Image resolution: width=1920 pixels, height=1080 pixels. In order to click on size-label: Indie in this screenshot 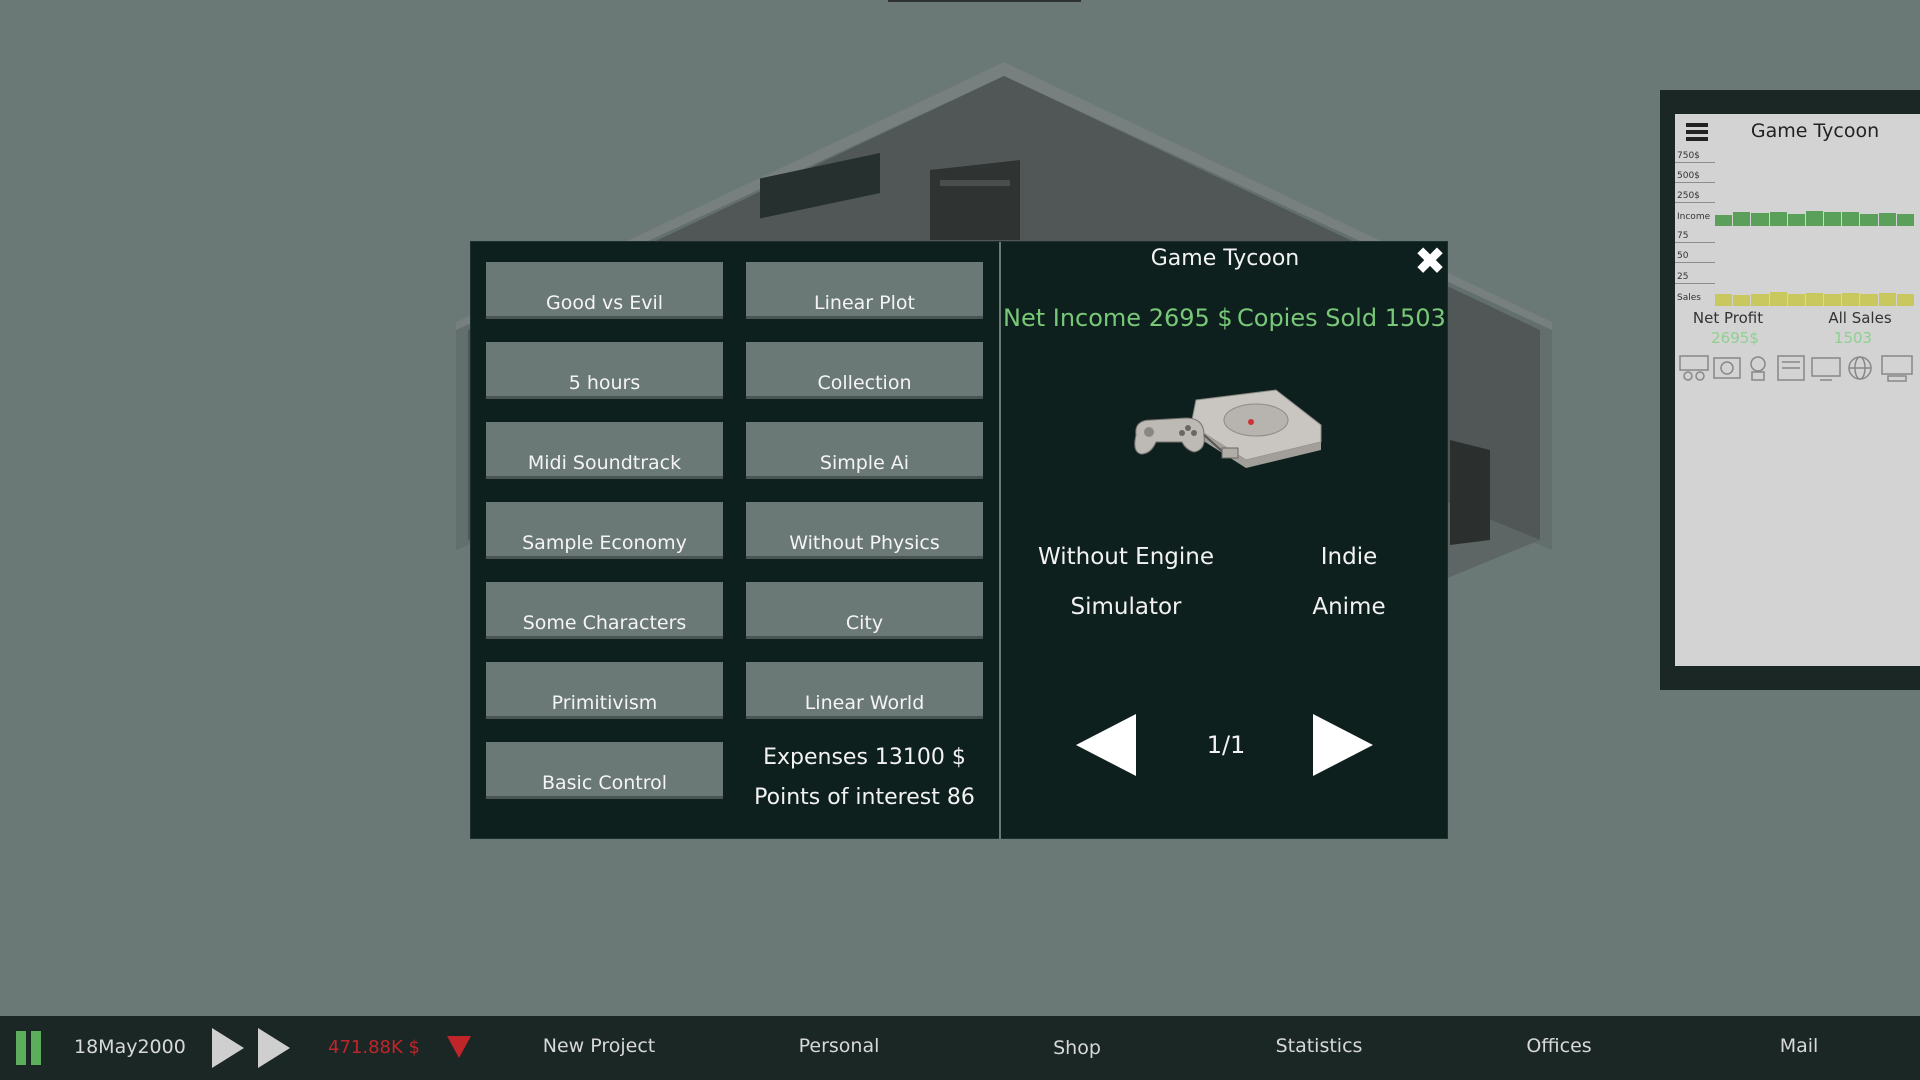, I will do `click(1349, 557)`.